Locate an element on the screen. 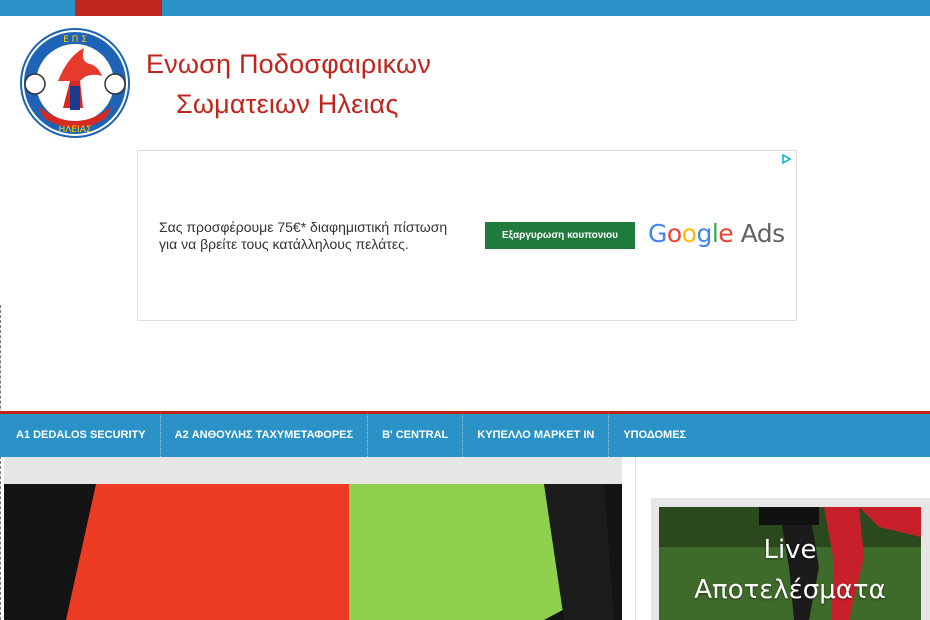 This screenshot has width=930, height=620. ad-redeem-button: Εξαργυρωση κουπονιου is located at coordinates (560, 235).